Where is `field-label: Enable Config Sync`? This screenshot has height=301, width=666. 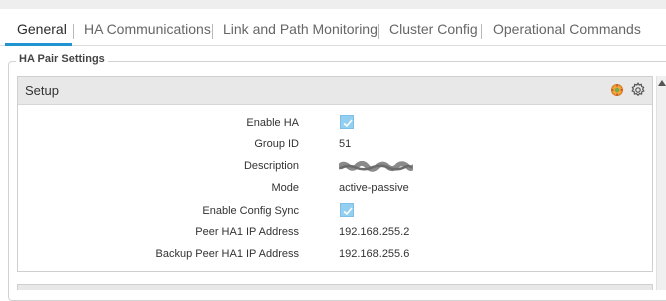 field-label: Enable Config Sync is located at coordinates (250, 211).